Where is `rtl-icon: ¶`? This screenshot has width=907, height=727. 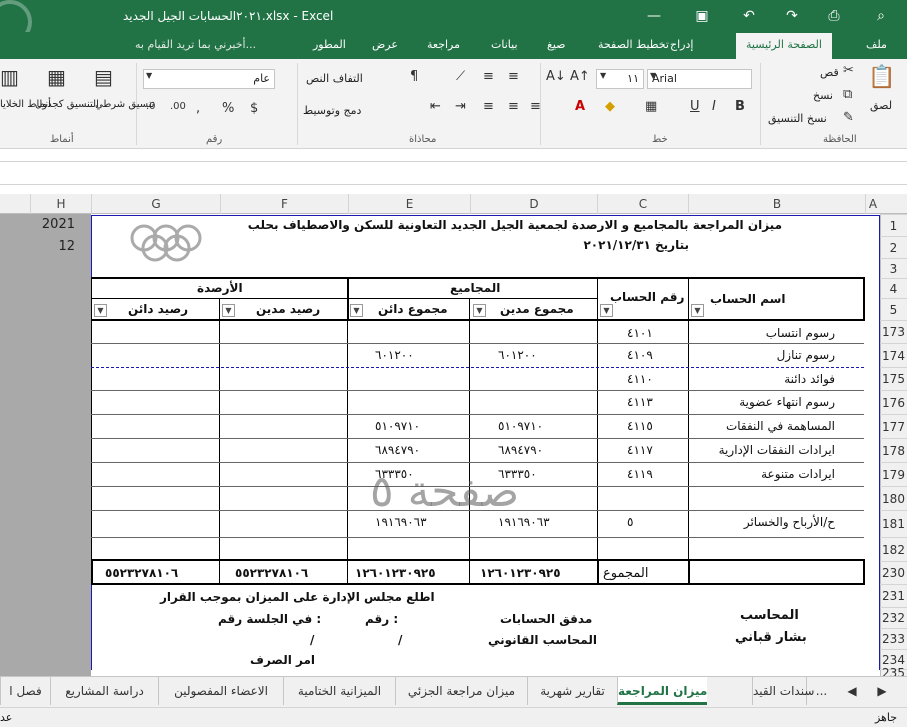 rtl-icon: ¶ is located at coordinates (414, 76).